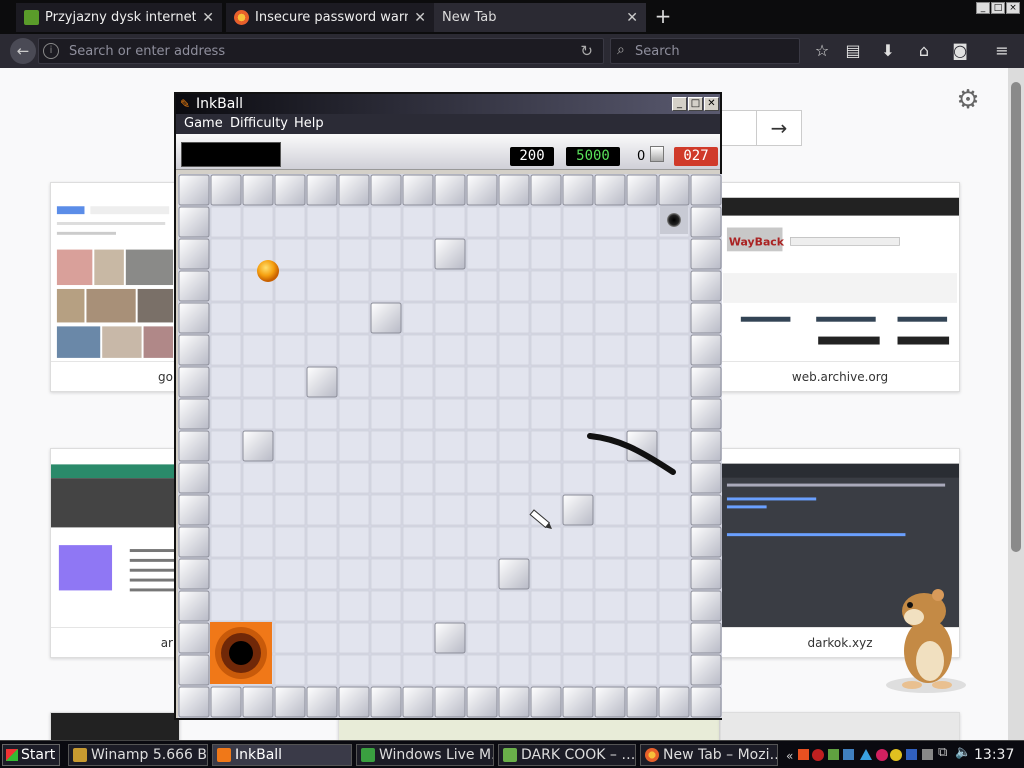 This screenshot has width=1024, height=768. What do you see at coordinates (983, 8) in the screenshot?
I see `minimize-window-button: _` at bounding box center [983, 8].